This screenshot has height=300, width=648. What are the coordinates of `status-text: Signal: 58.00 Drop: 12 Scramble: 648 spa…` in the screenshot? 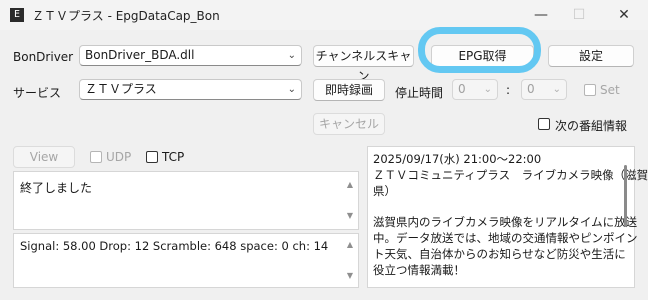 It's located at (174, 246).